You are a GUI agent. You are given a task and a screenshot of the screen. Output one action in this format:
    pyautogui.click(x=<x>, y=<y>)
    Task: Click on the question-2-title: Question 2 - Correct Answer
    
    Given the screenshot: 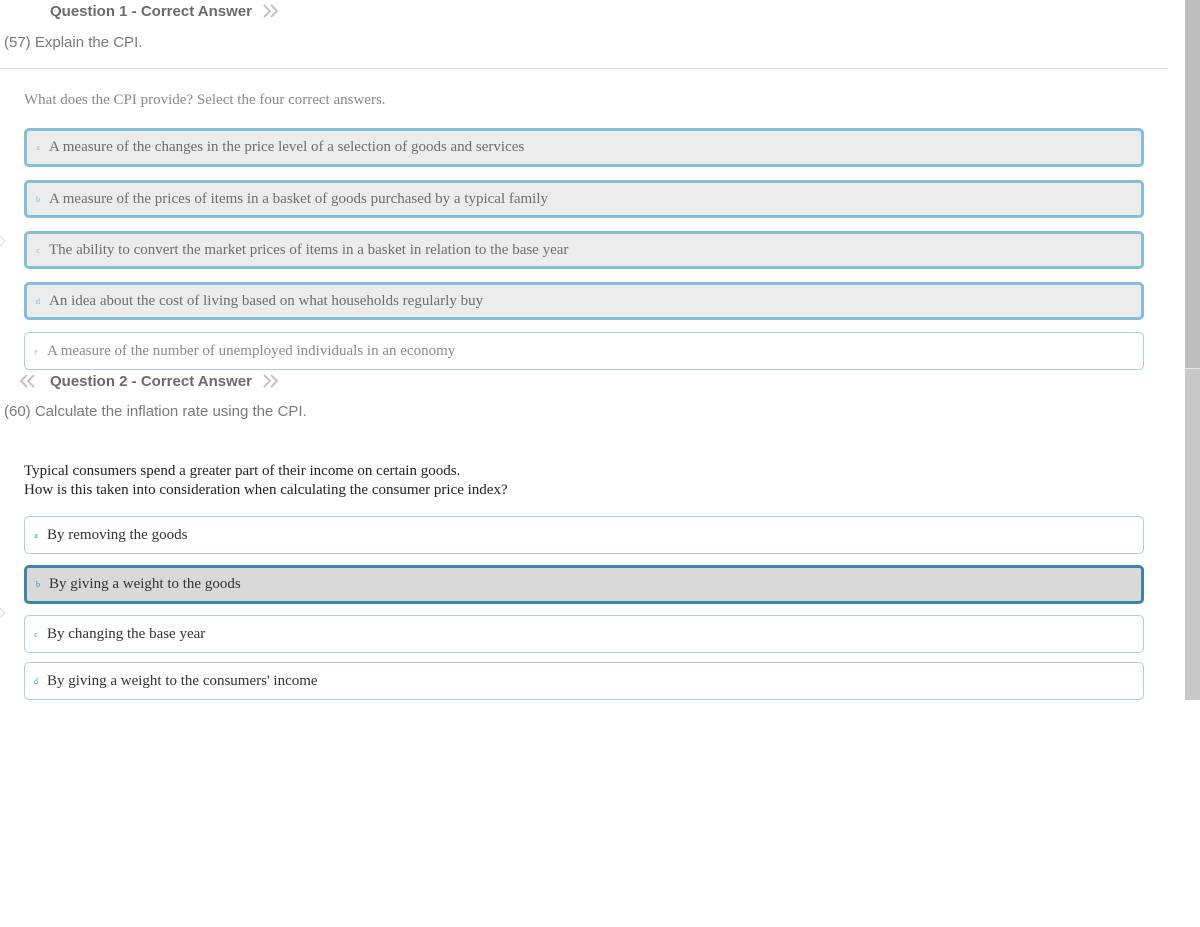 What is the action you would take?
    pyautogui.click(x=151, y=381)
    